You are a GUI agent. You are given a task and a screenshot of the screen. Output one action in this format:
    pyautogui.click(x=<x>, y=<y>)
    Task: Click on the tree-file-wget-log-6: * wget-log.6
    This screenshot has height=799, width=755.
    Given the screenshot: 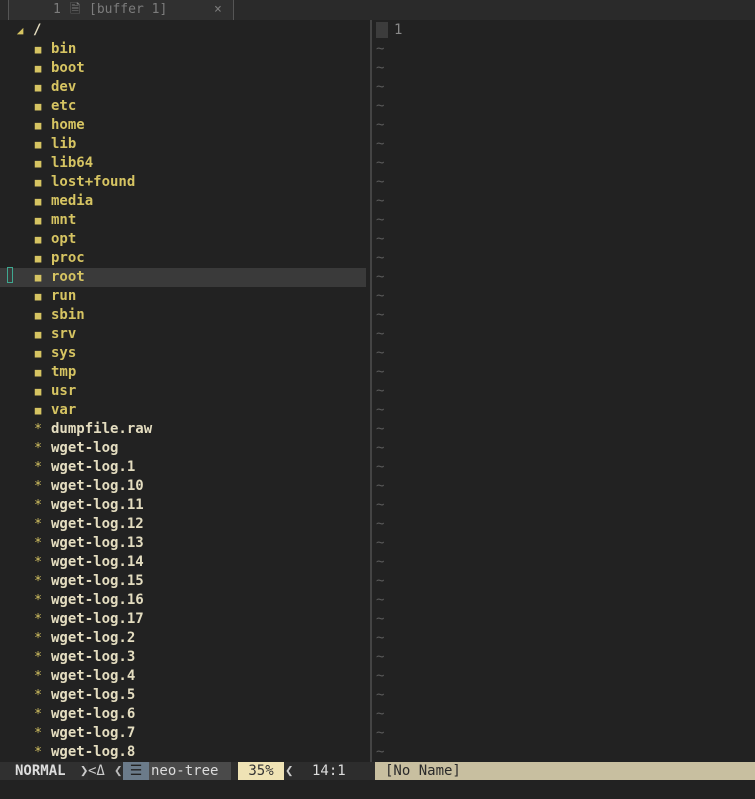 What is the action you would take?
    pyautogui.click(x=183, y=714)
    